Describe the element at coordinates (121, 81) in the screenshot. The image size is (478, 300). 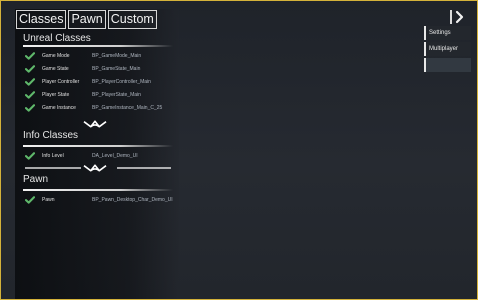
I see `class-value: BP_PlayerController_Main` at that location.